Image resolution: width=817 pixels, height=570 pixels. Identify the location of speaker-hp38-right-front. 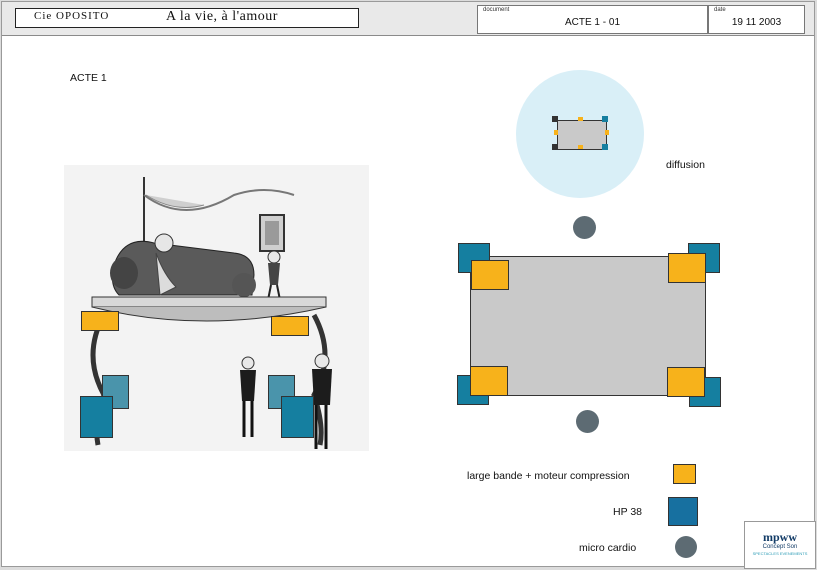
(297, 417).